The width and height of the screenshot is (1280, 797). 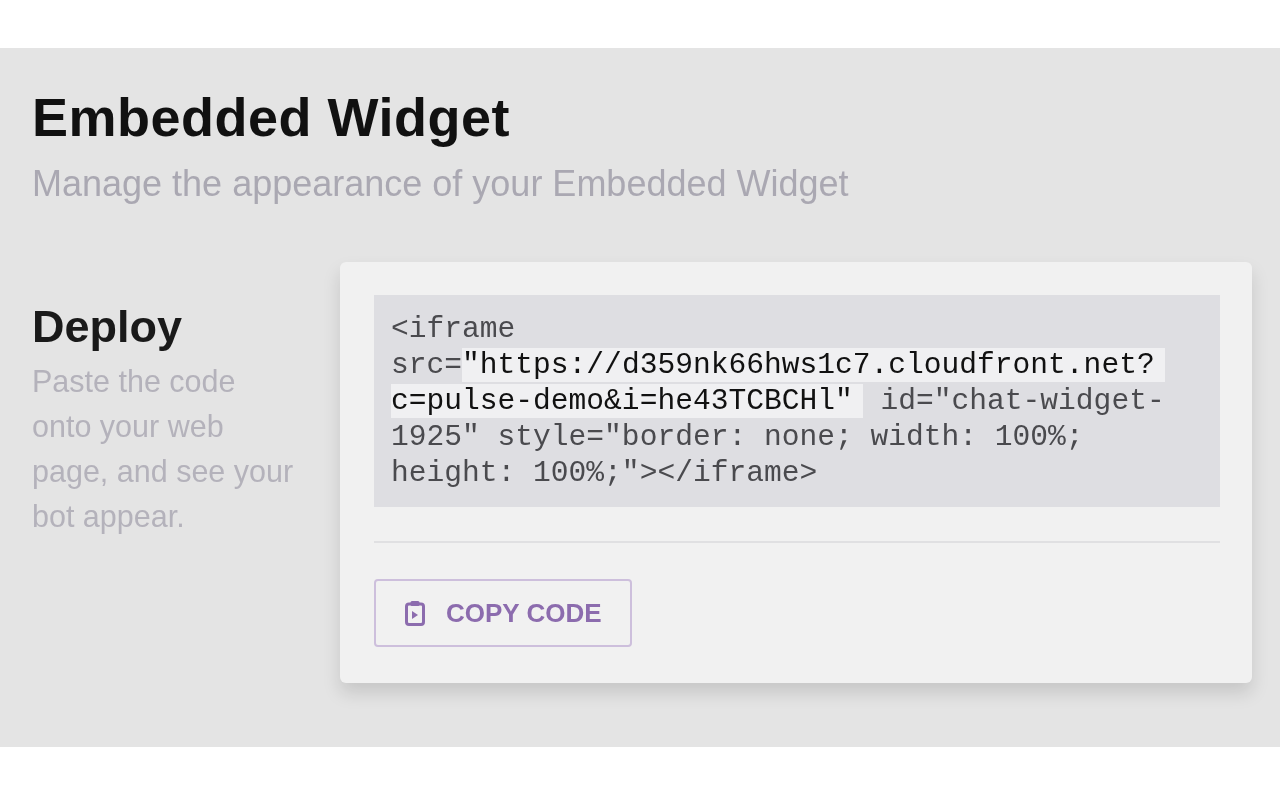 What do you see at coordinates (415, 613) in the screenshot?
I see `clipboard-icon` at bounding box center [415, 613].